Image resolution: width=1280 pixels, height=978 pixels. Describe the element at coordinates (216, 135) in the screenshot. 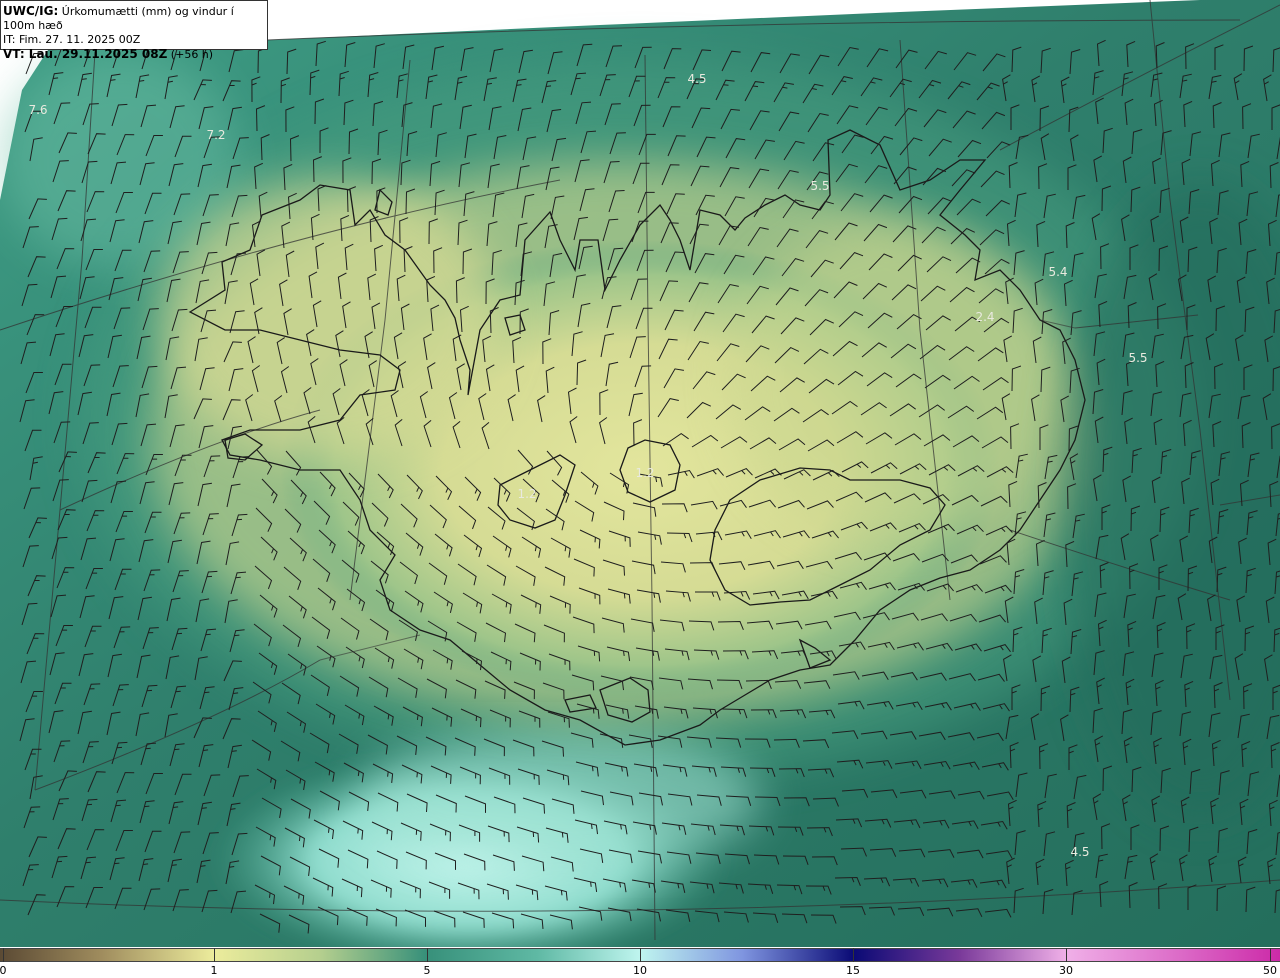

I see `map-value-label: 7.2` at that location.